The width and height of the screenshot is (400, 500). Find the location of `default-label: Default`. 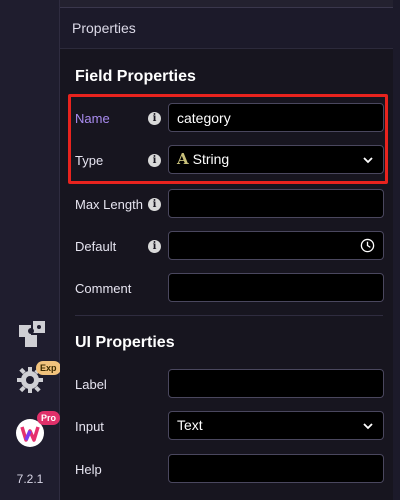

default-label: Default is located at coordinates (96, 246).